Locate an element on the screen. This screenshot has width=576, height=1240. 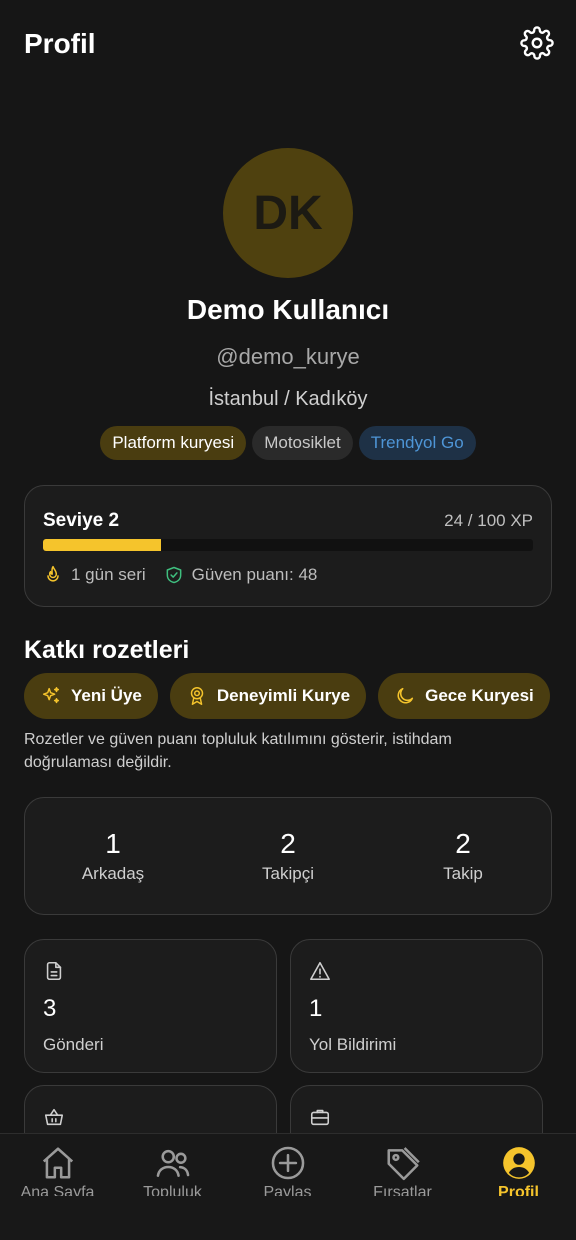
profile-location: İstanbul / Kadıköy is located at coordinates (288, 399).